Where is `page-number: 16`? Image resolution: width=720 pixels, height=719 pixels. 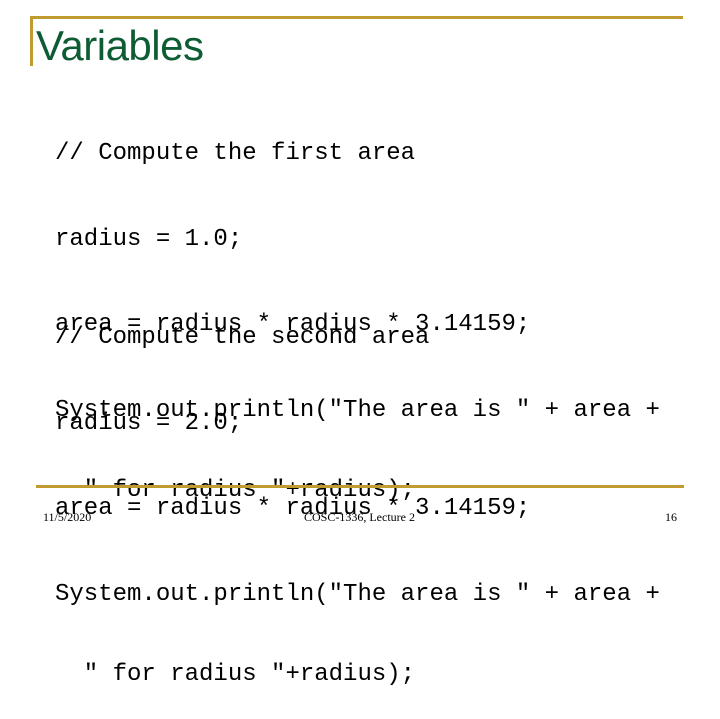 page-number: 16 is located at coordinates (671, 517).